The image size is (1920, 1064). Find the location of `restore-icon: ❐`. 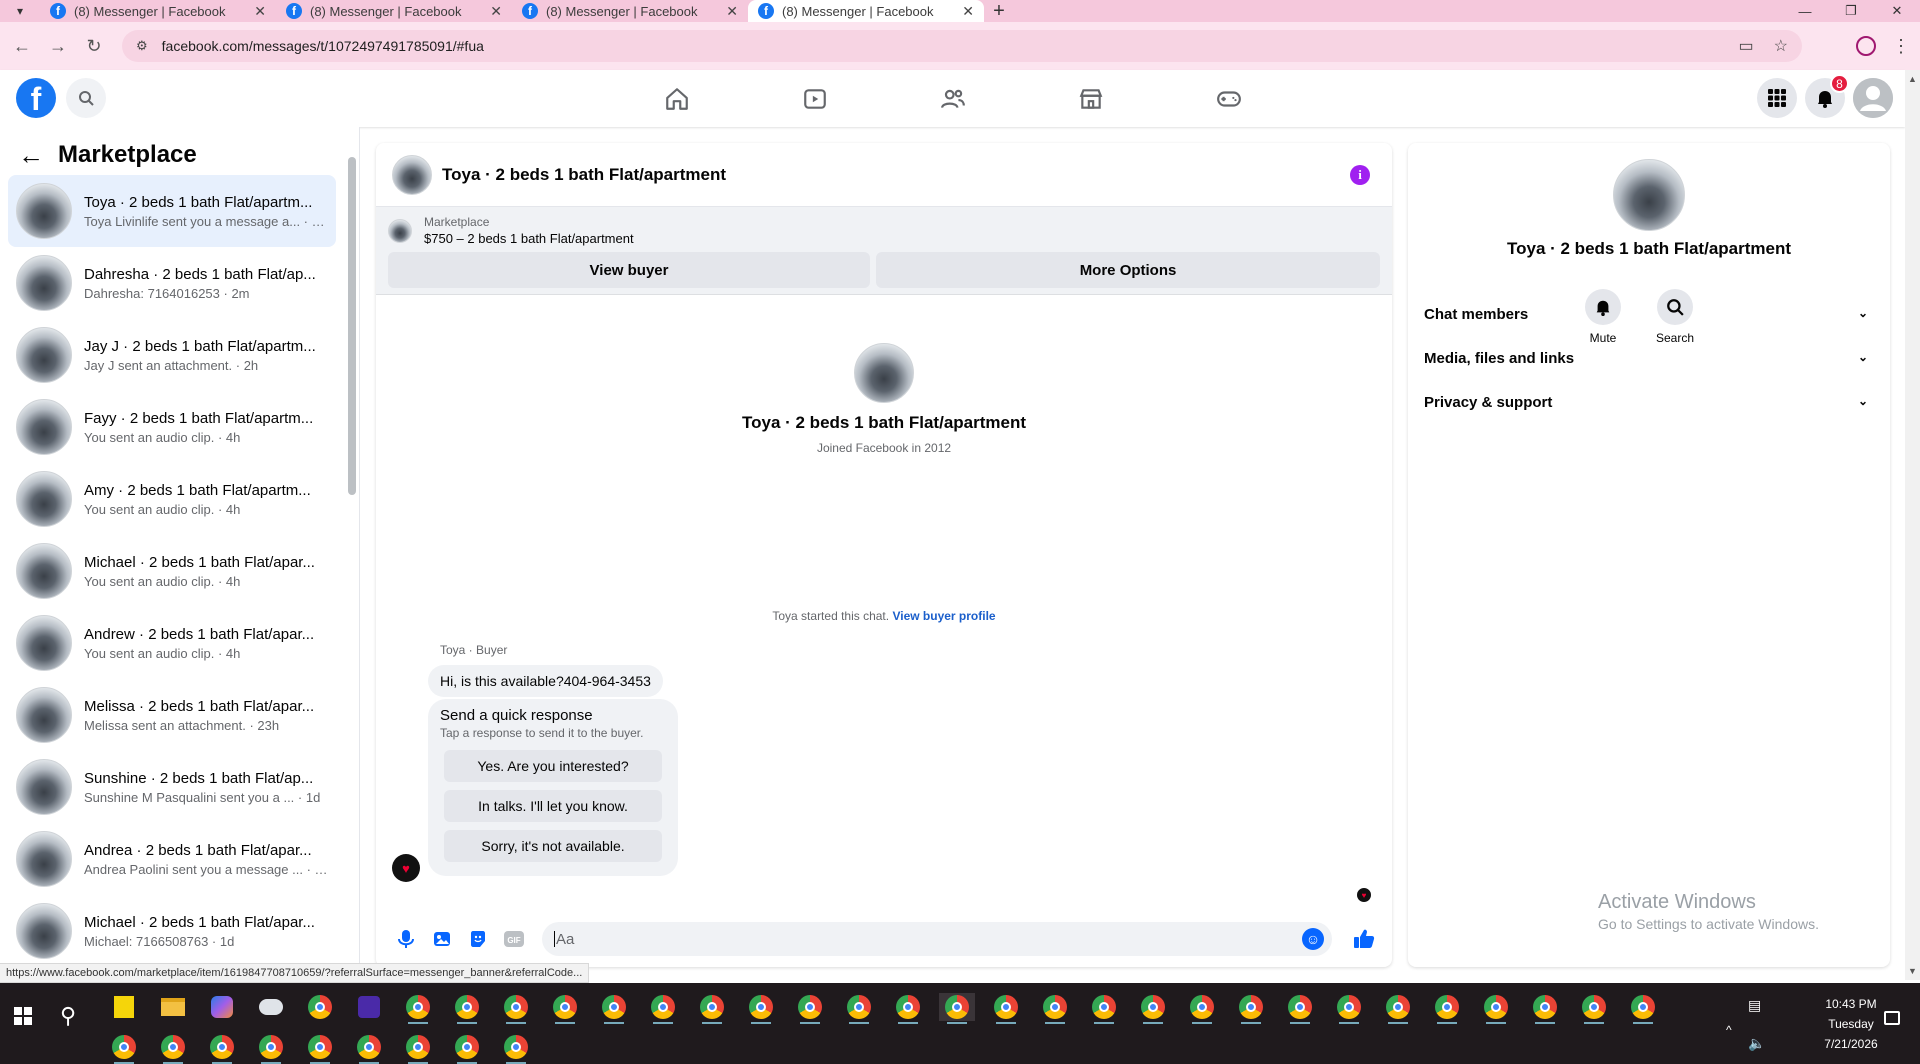

restore-icon: ❐ is located at coordinates (1851, 11).